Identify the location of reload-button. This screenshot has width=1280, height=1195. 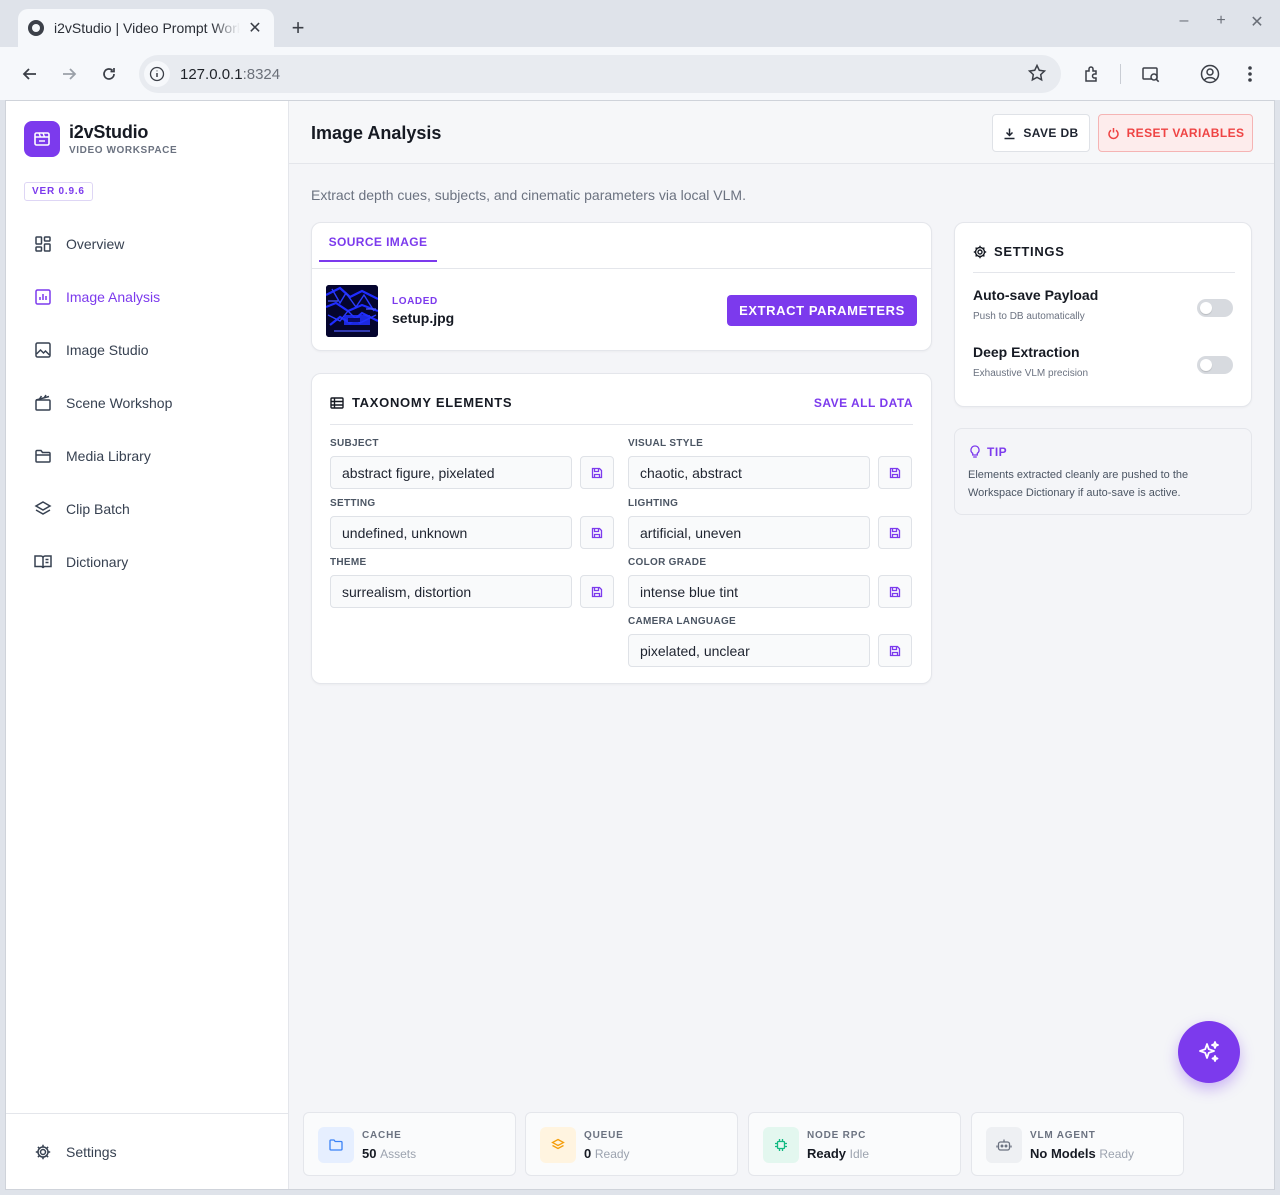
(109, 74).